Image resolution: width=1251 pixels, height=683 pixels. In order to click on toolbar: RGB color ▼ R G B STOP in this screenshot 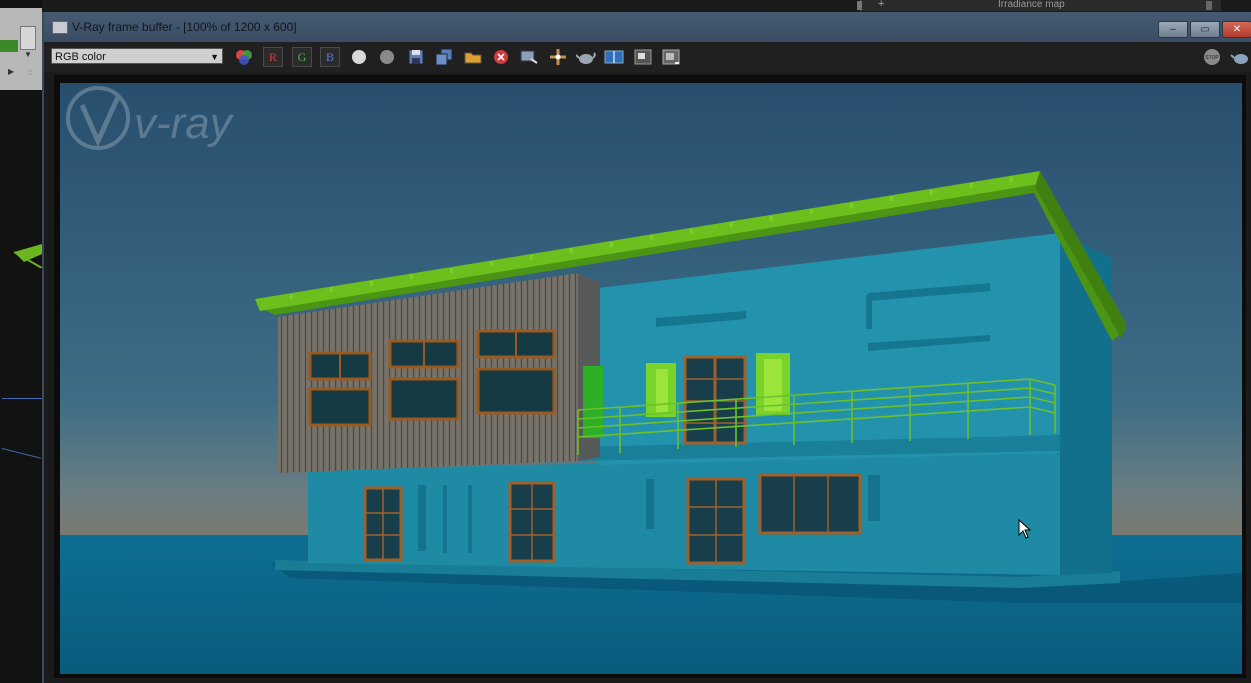, I will do `click(647, 57)`.